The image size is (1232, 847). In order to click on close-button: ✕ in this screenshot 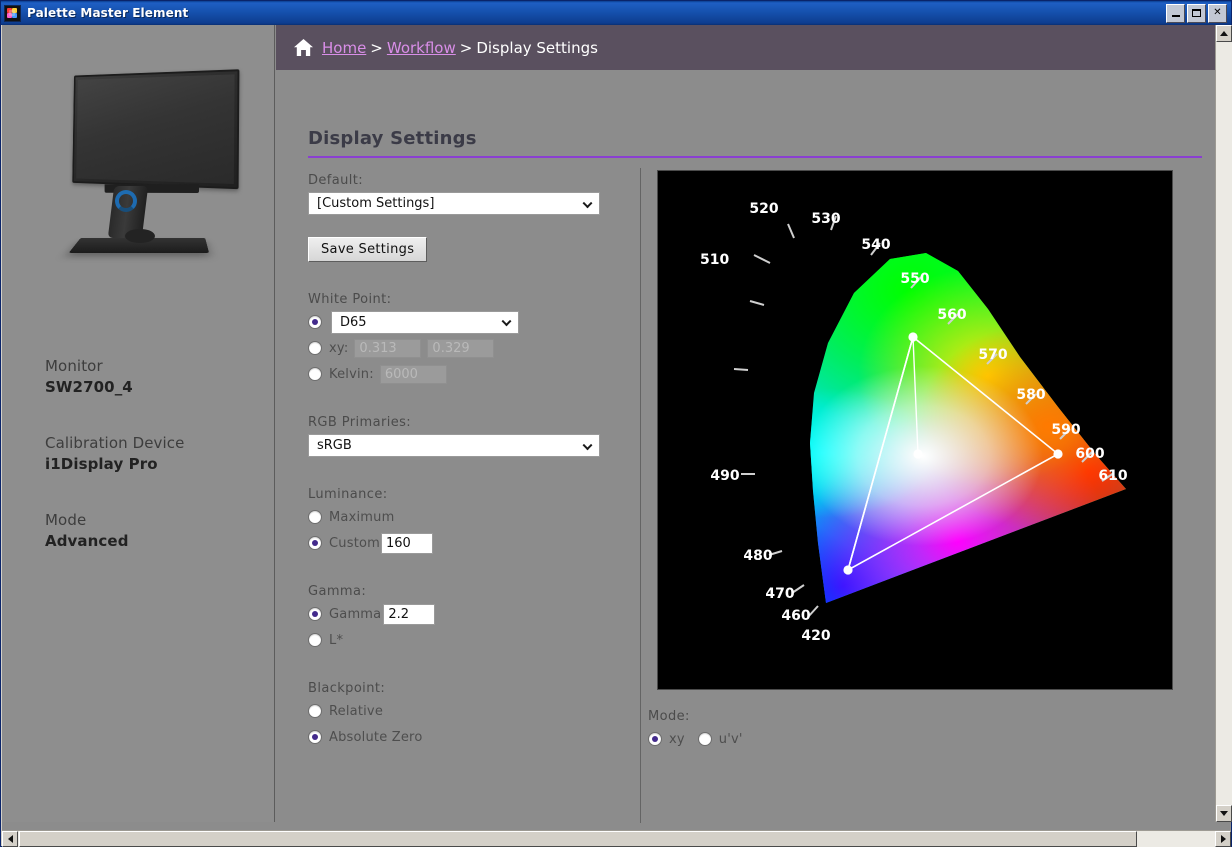, I will do `click(1217, 13)`.